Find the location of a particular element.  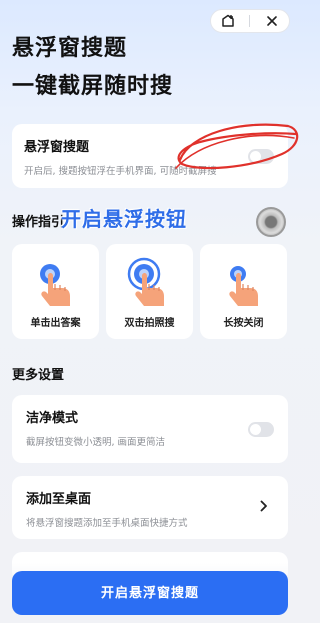

double-tap-icon is located at coordinates (145, 281).